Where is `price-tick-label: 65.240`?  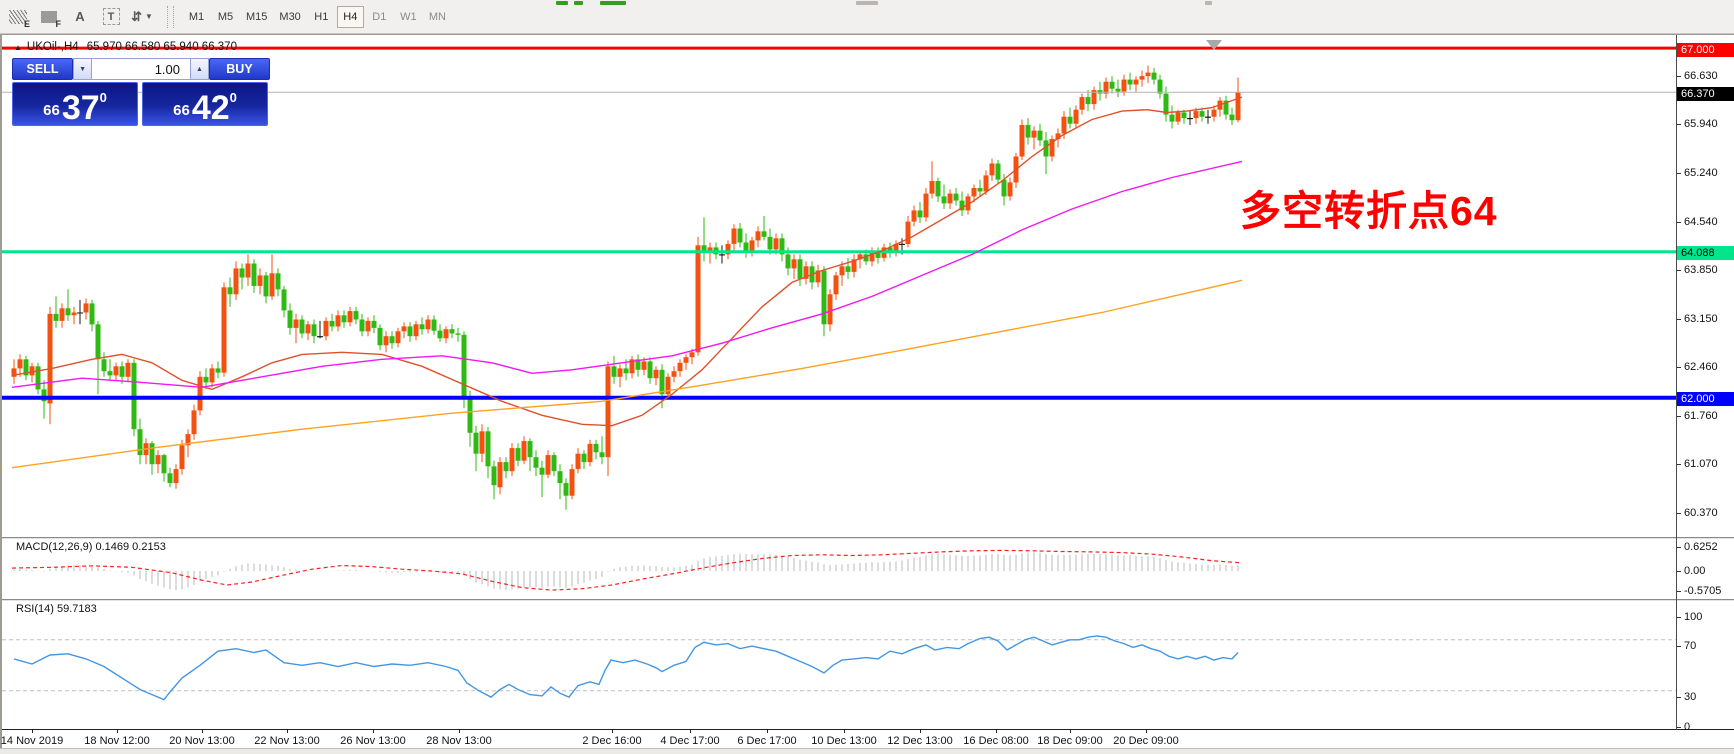 price-tick-label: 65.240 is located at coordinates (1701, 173).